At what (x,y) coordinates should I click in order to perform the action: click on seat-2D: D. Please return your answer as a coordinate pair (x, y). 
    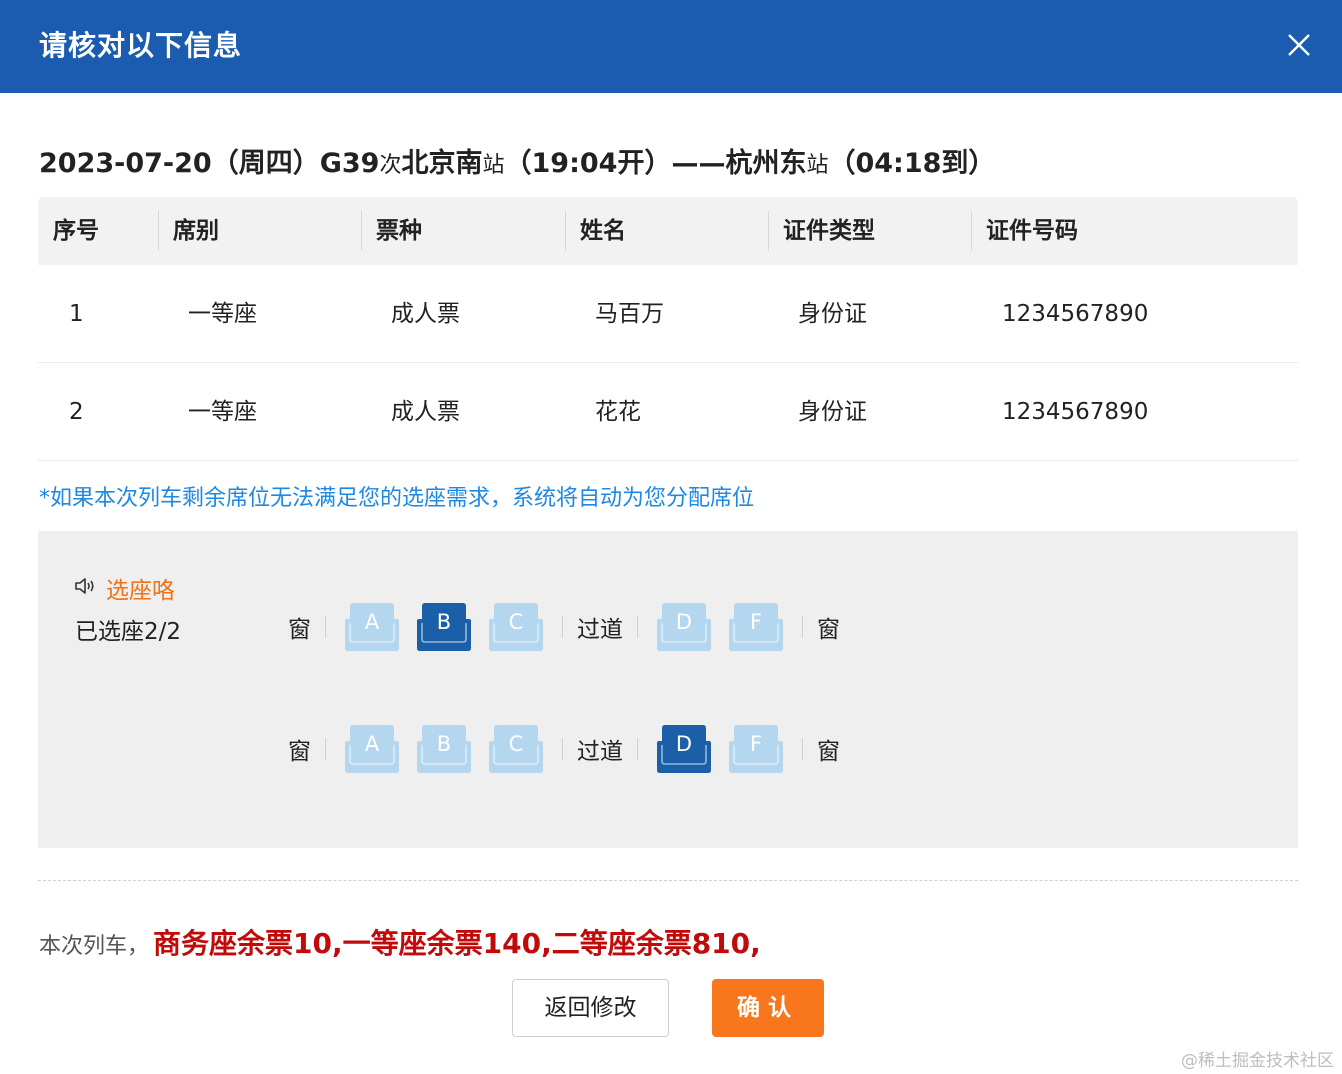
    Looking at the image, I should click on (684, 749).